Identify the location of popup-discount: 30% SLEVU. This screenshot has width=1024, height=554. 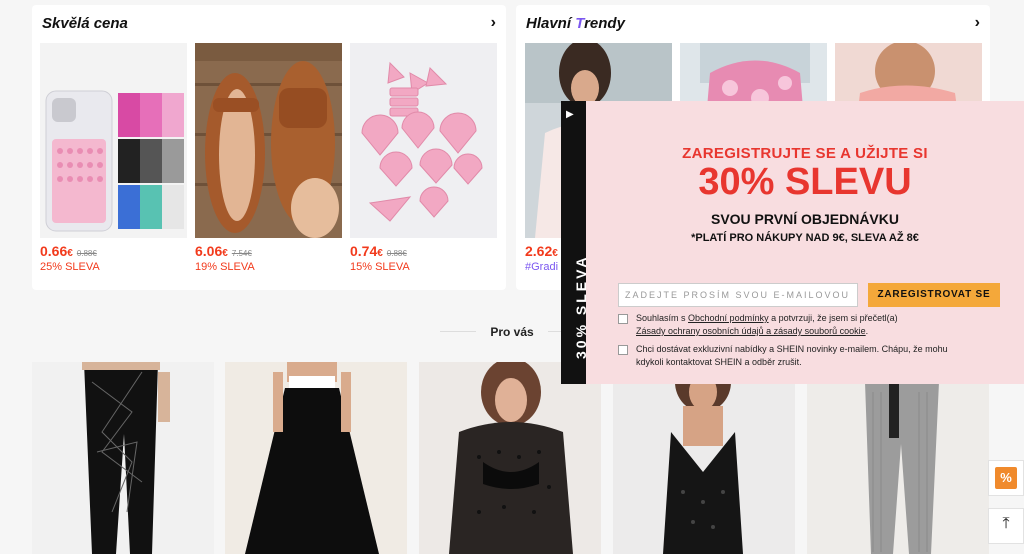
(805, 182).